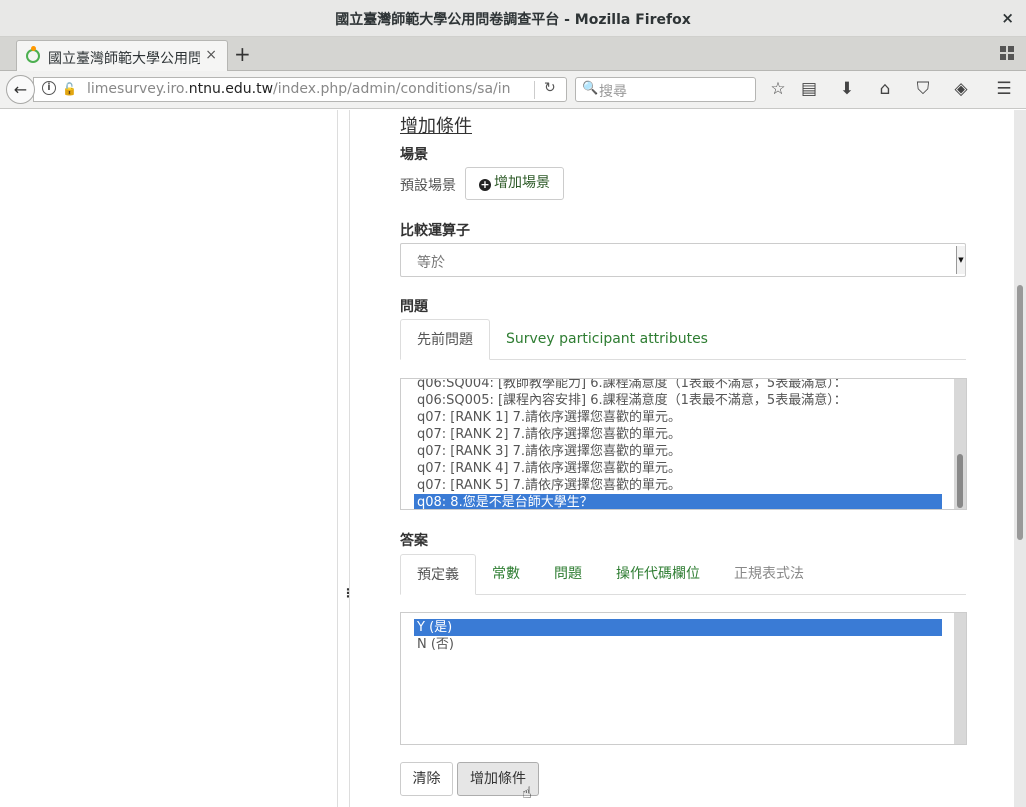 Image resolution: width=1026 pixels, height=807 pixels. Describe the element at coordinates (678, 485) in the screenshot. I see `list-item: q07: [RANK 5] 7.請依序選擇您喜歡的單元。` at that location.